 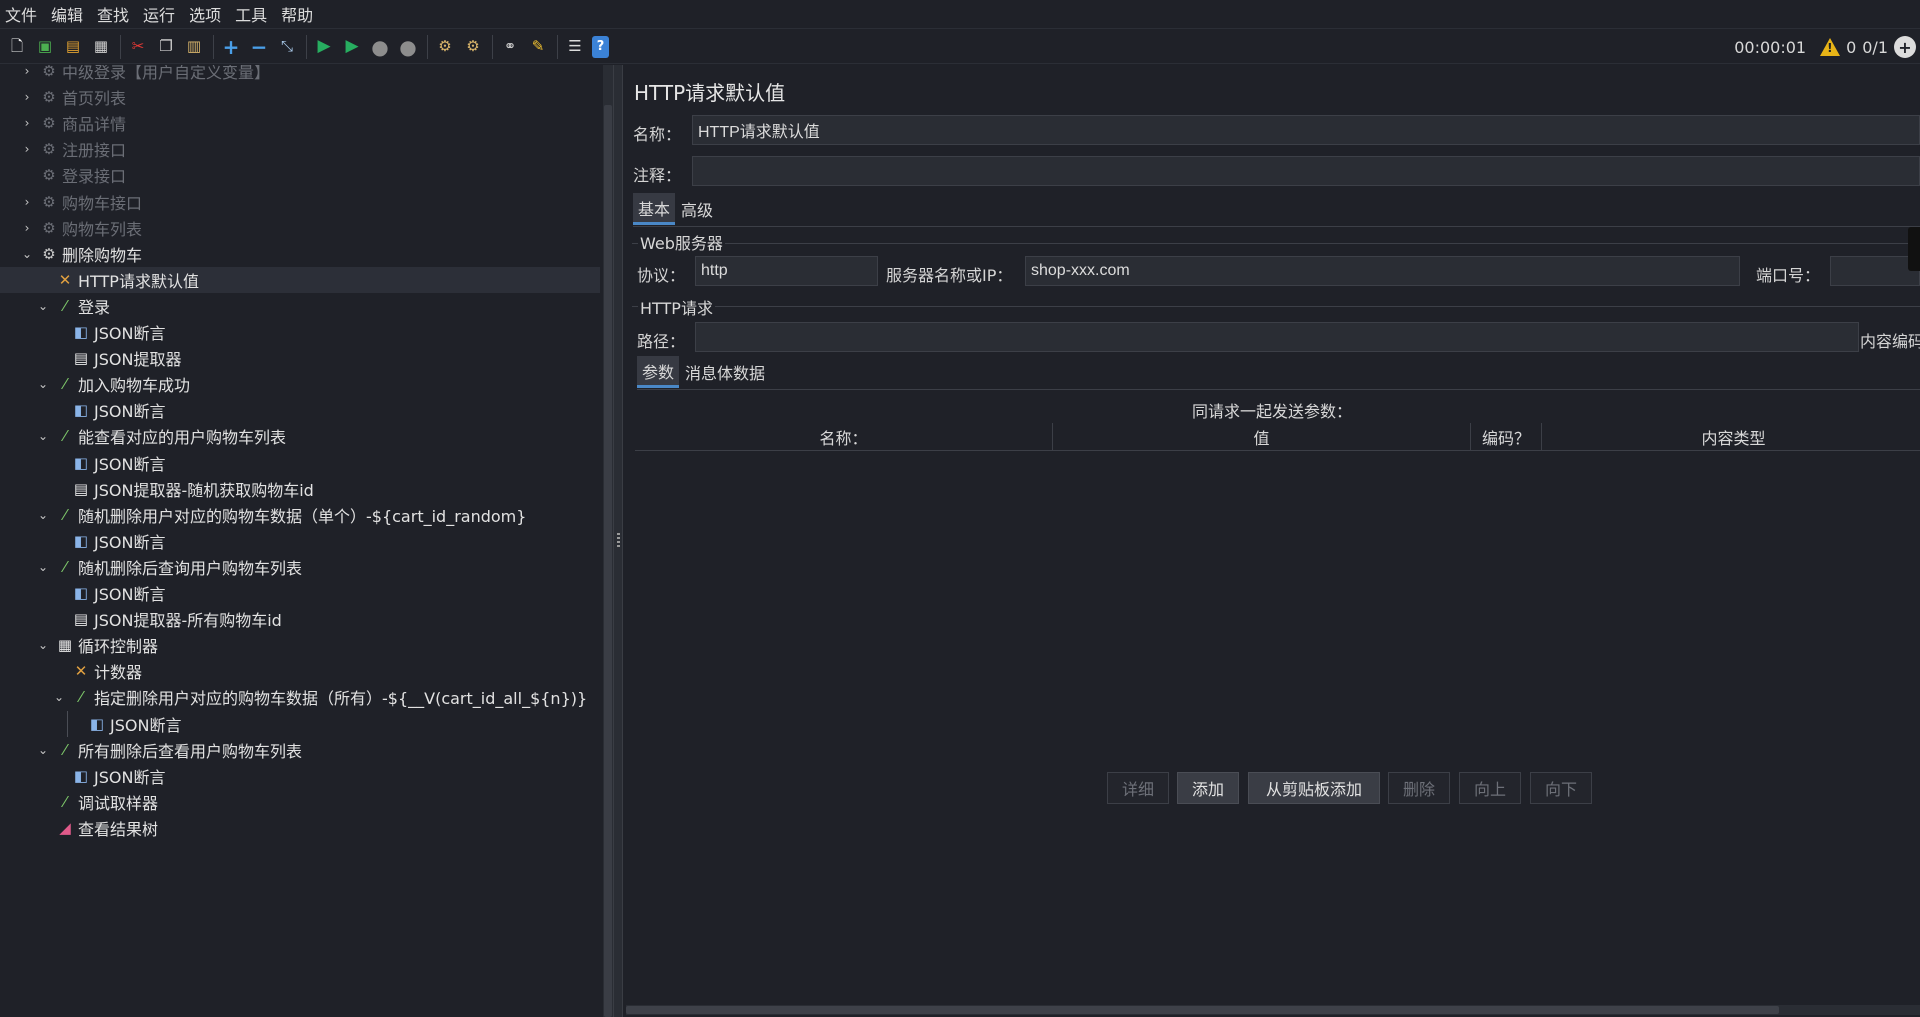 I want to click on help-icon: ?, so click(x=600, y=46).